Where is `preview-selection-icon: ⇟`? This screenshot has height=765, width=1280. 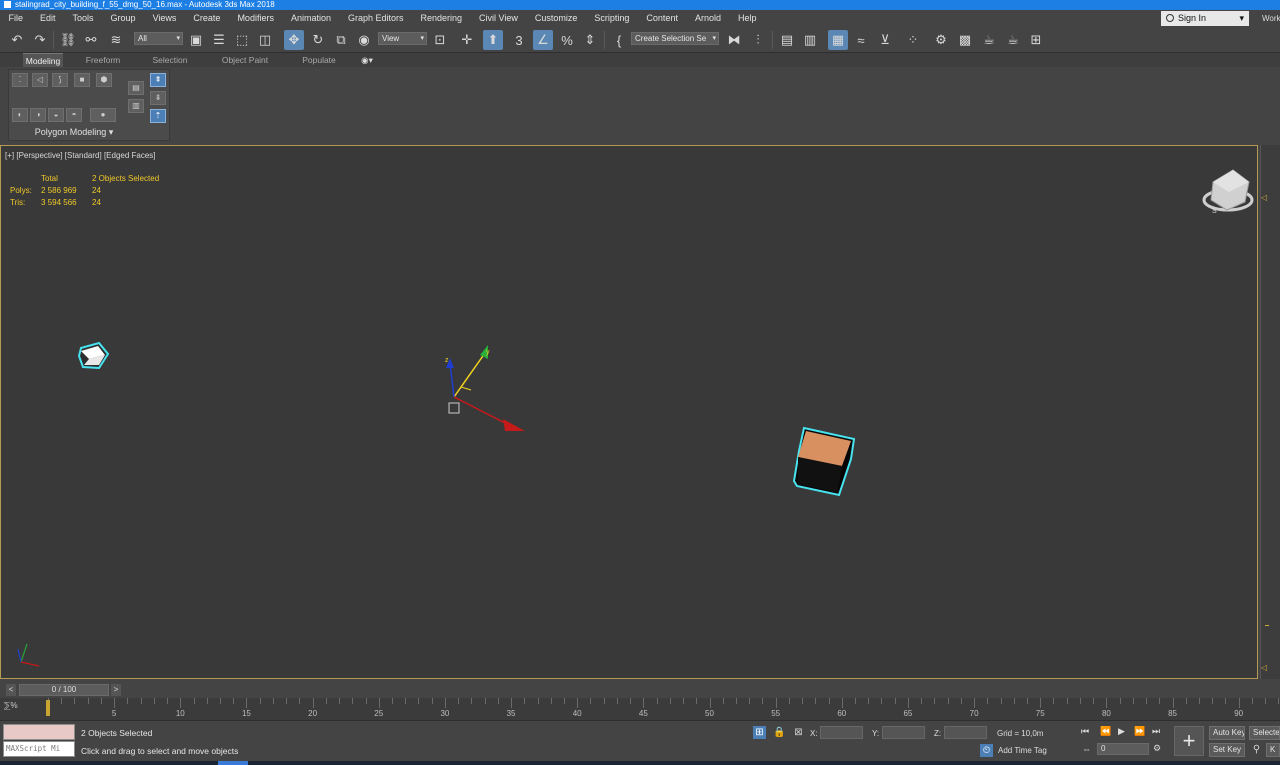
preview-selection-icon: ⇟ is located at coordinates (158, 98).